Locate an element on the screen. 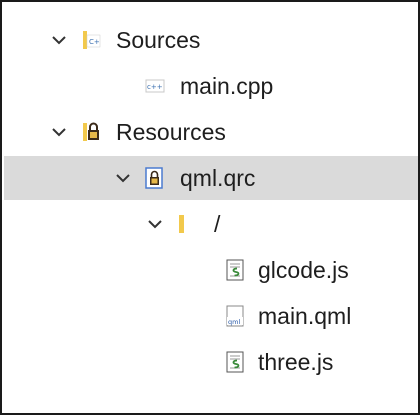 The width and height of the screenshot is (420, 415). tree-item-label: Resources is located at coordinates (171, 131).